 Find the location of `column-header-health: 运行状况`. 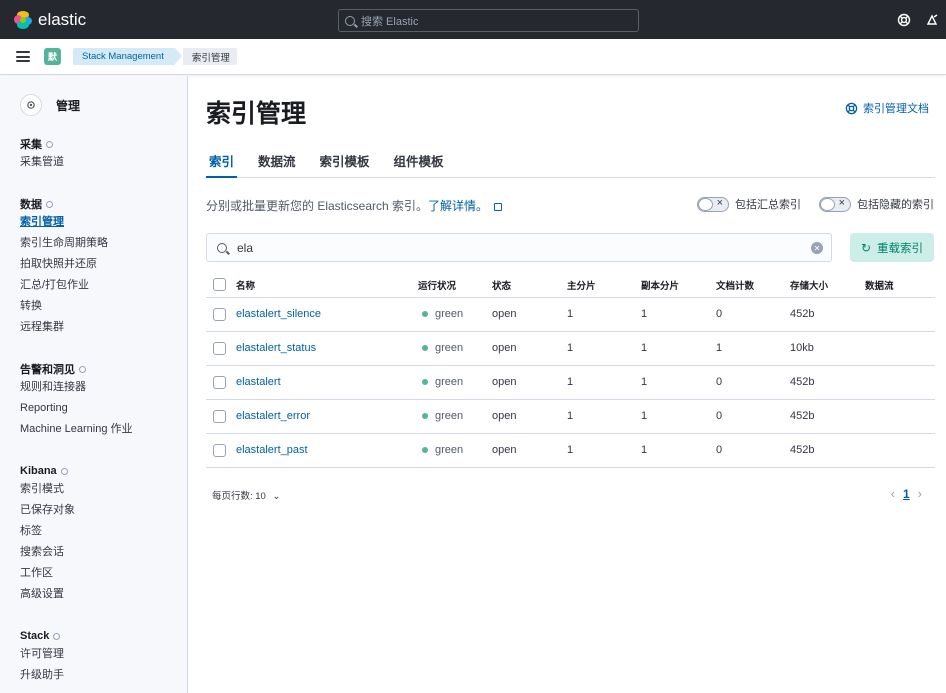

column-header-health: 运行状况 is located at coordinates (455, 286).